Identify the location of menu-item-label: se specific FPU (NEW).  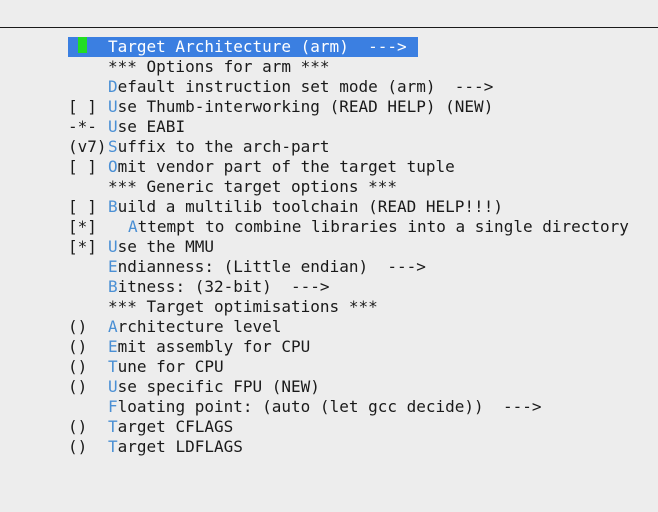
(218, 386).